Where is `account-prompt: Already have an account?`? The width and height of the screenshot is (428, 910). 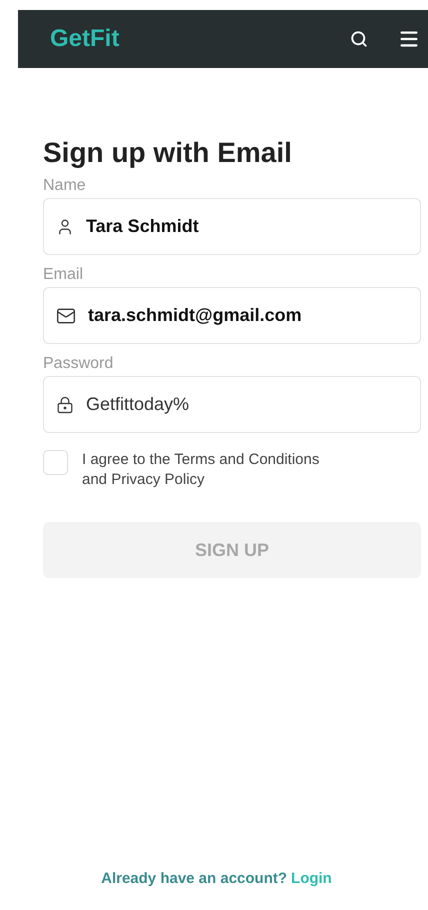
account-prompt: Already have an account? is located at coordinates (194, 878).